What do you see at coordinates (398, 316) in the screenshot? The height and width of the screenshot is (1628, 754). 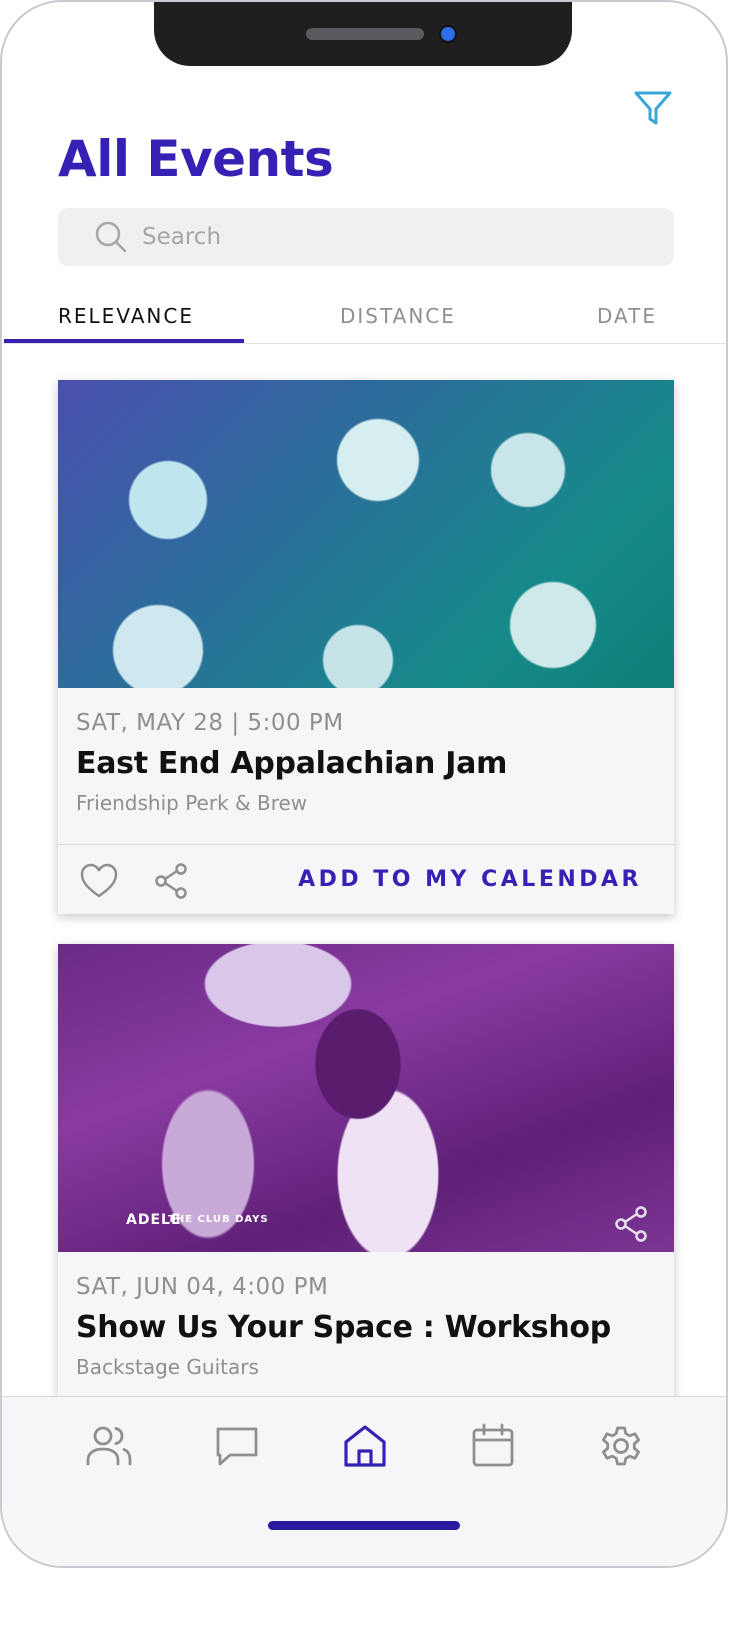 I see `tab-distance: DISTANCE` at bounding box center [398, 316].